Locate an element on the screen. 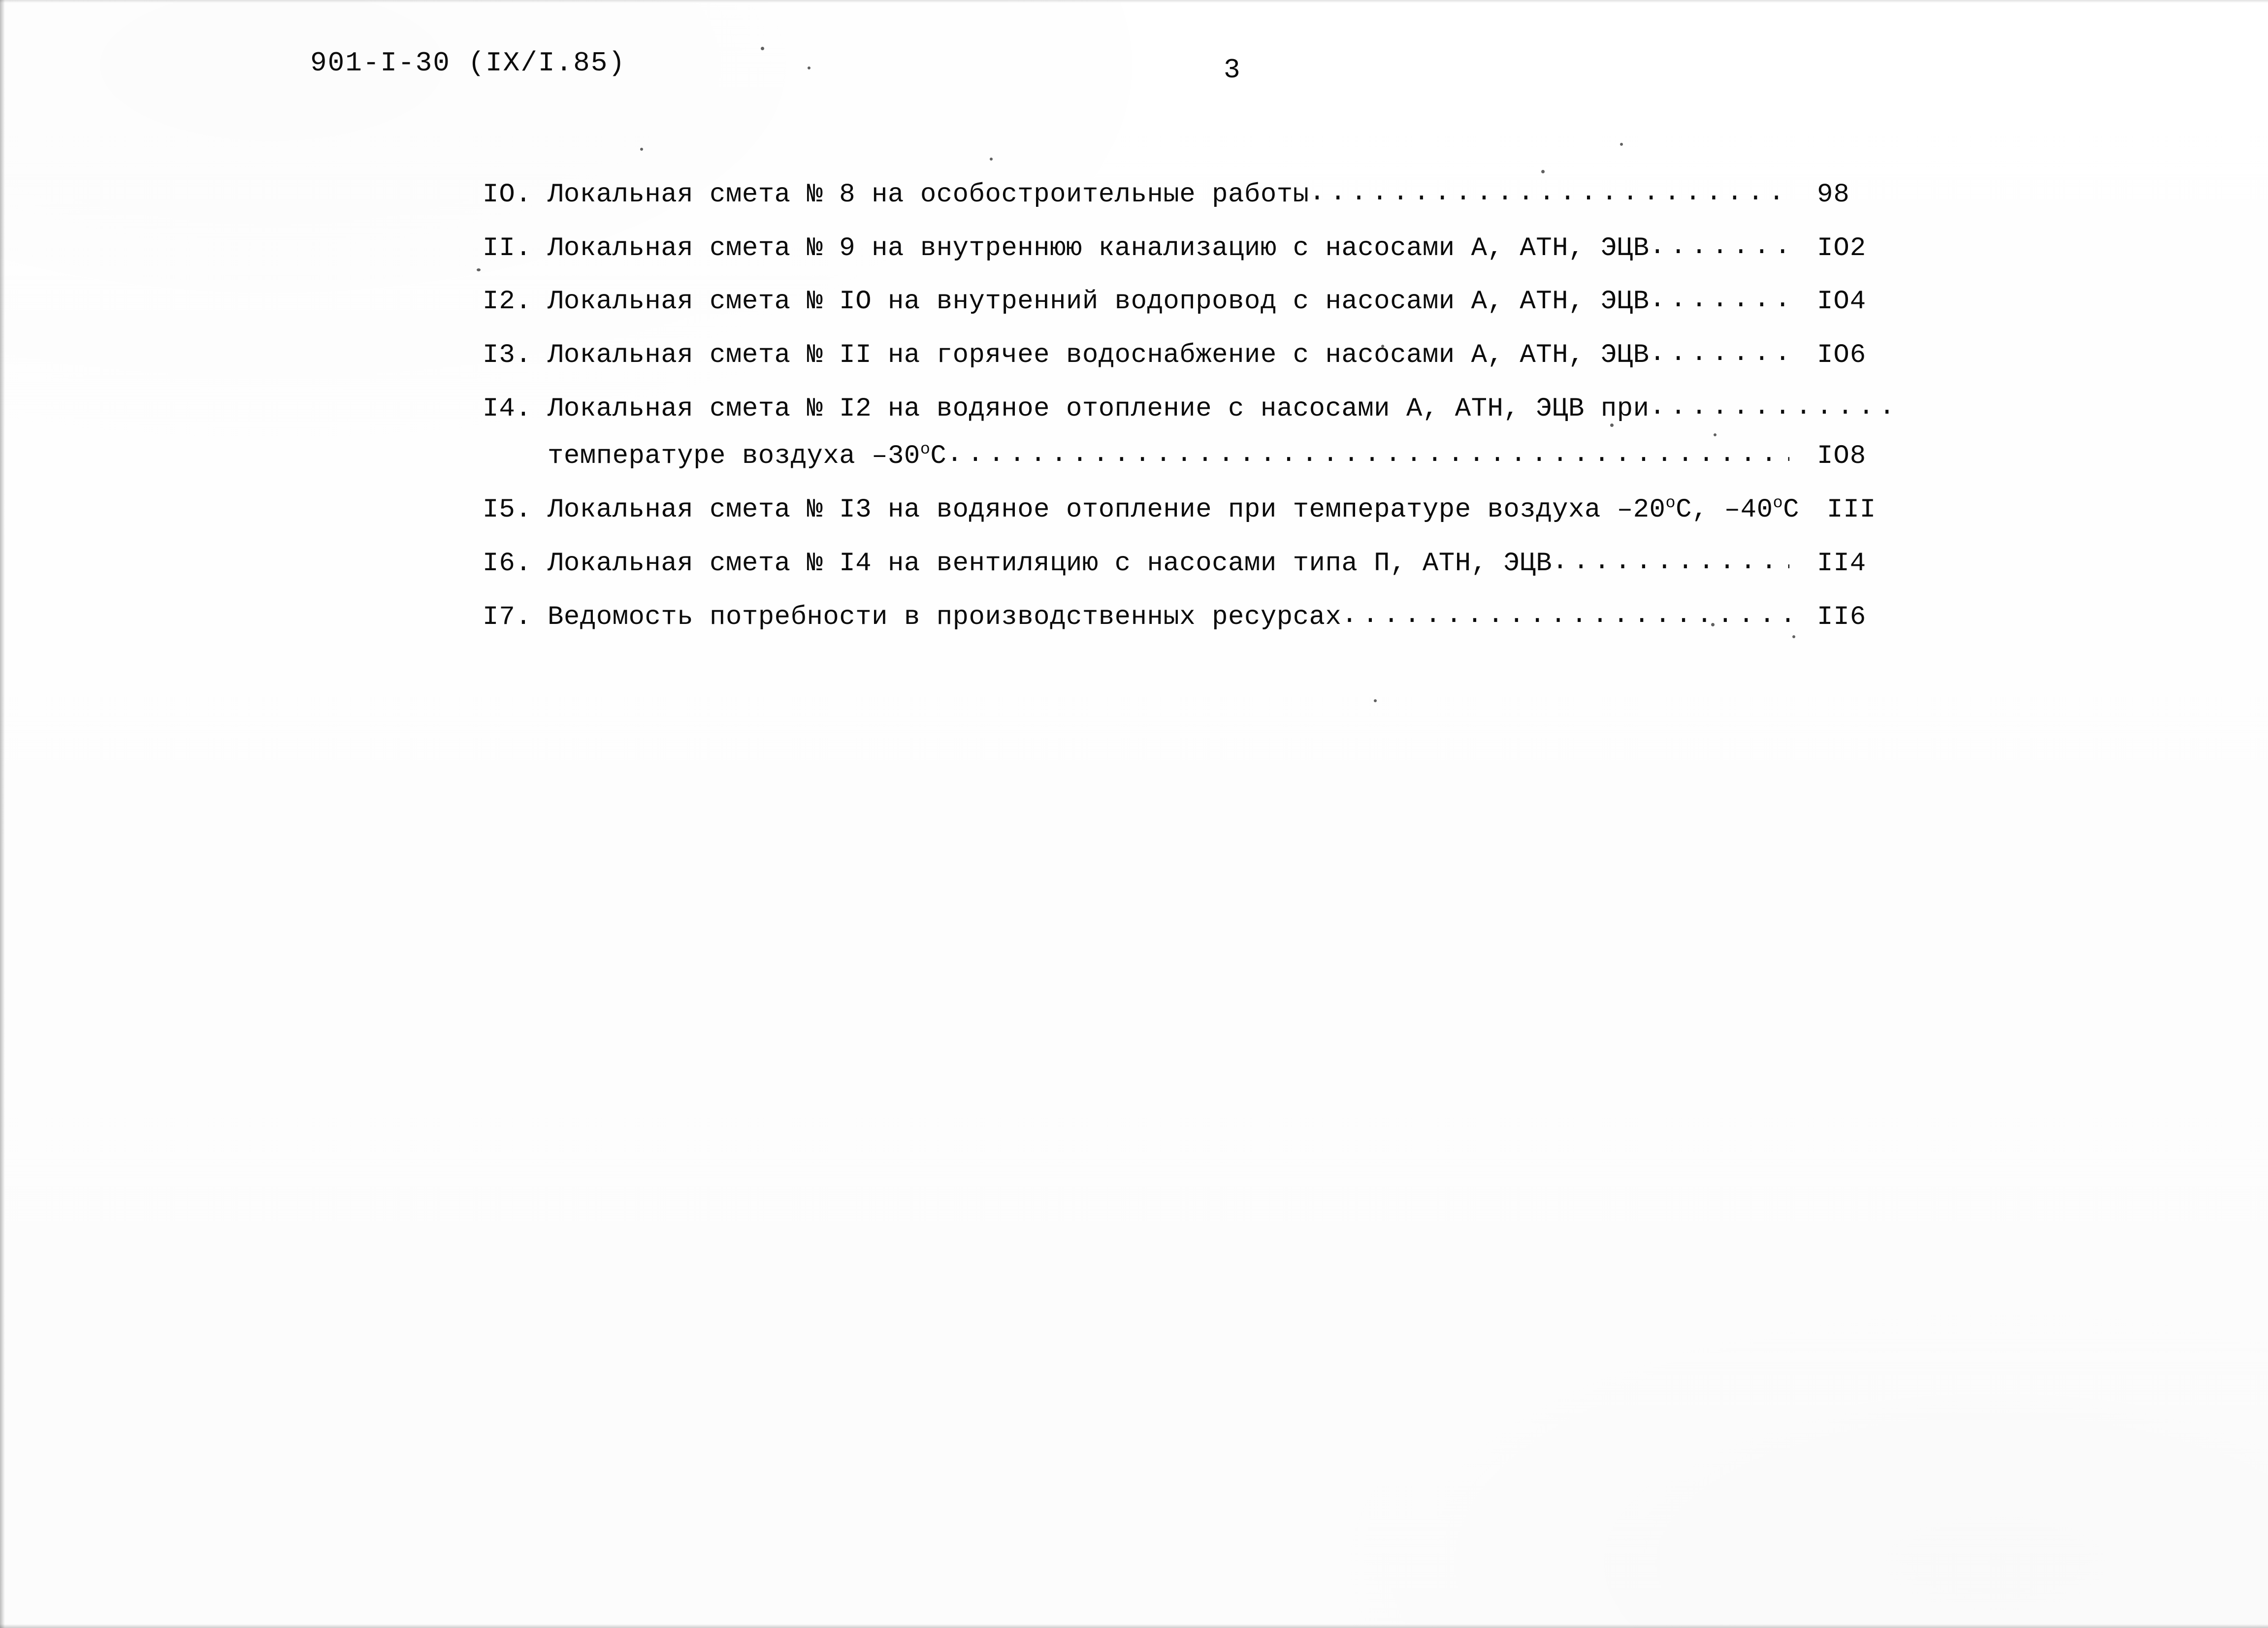  toc-entry-page: III is located at coordinates (1852, 510).